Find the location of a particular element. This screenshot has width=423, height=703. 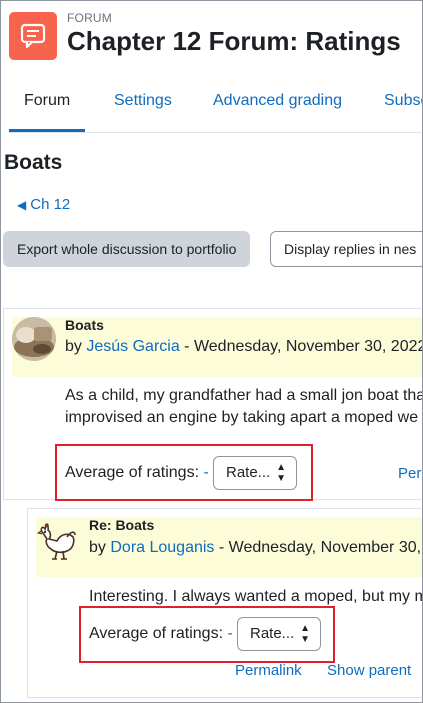

secondary-navigation: Forum Settings Advanced grading Subsc is located at coordinates (216, 106).